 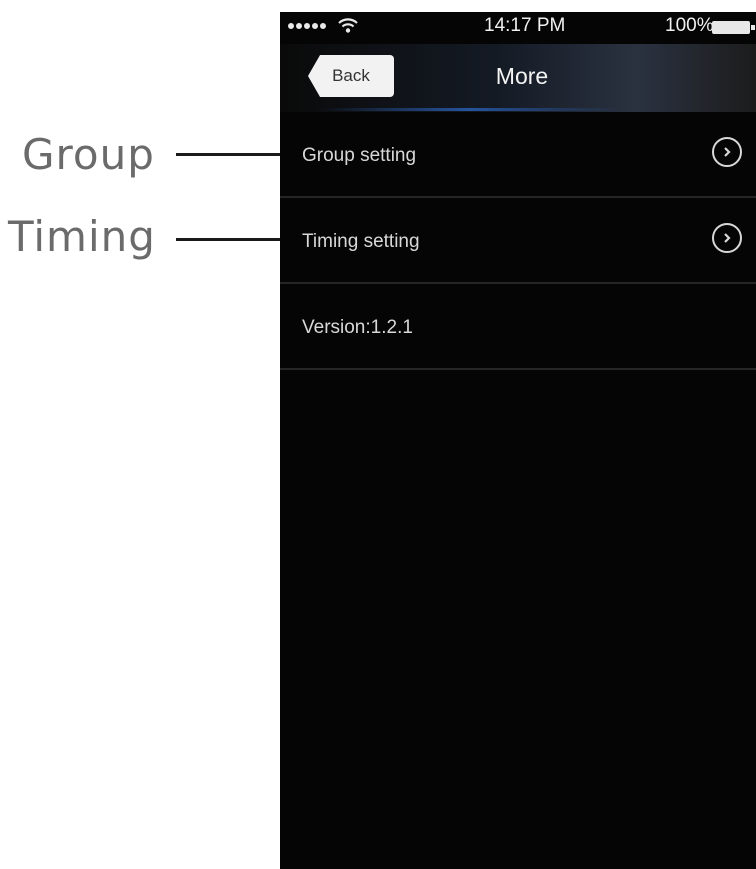 I want to click on version-row: Version:1.2.1, so click(x=518, y=327).